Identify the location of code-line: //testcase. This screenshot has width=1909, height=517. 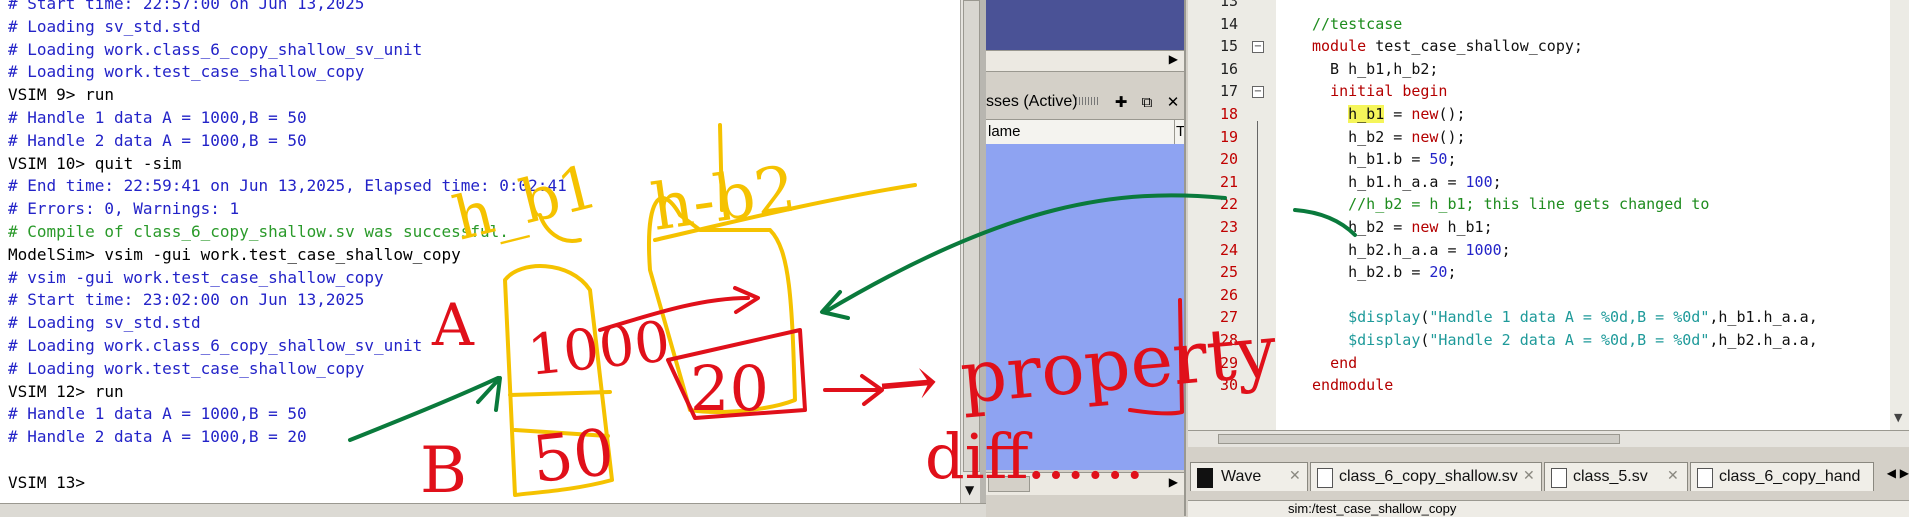
(1357, 24).